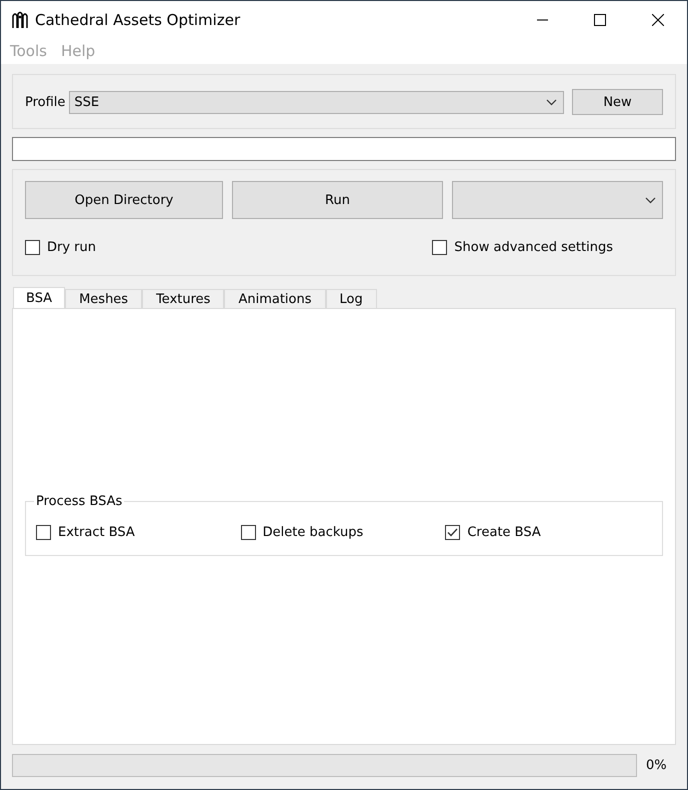 The height and width of the screenshot is (790, 688). Describe the element at coordinates (344, 149) in the screenshot. I see `path-field` at that location.